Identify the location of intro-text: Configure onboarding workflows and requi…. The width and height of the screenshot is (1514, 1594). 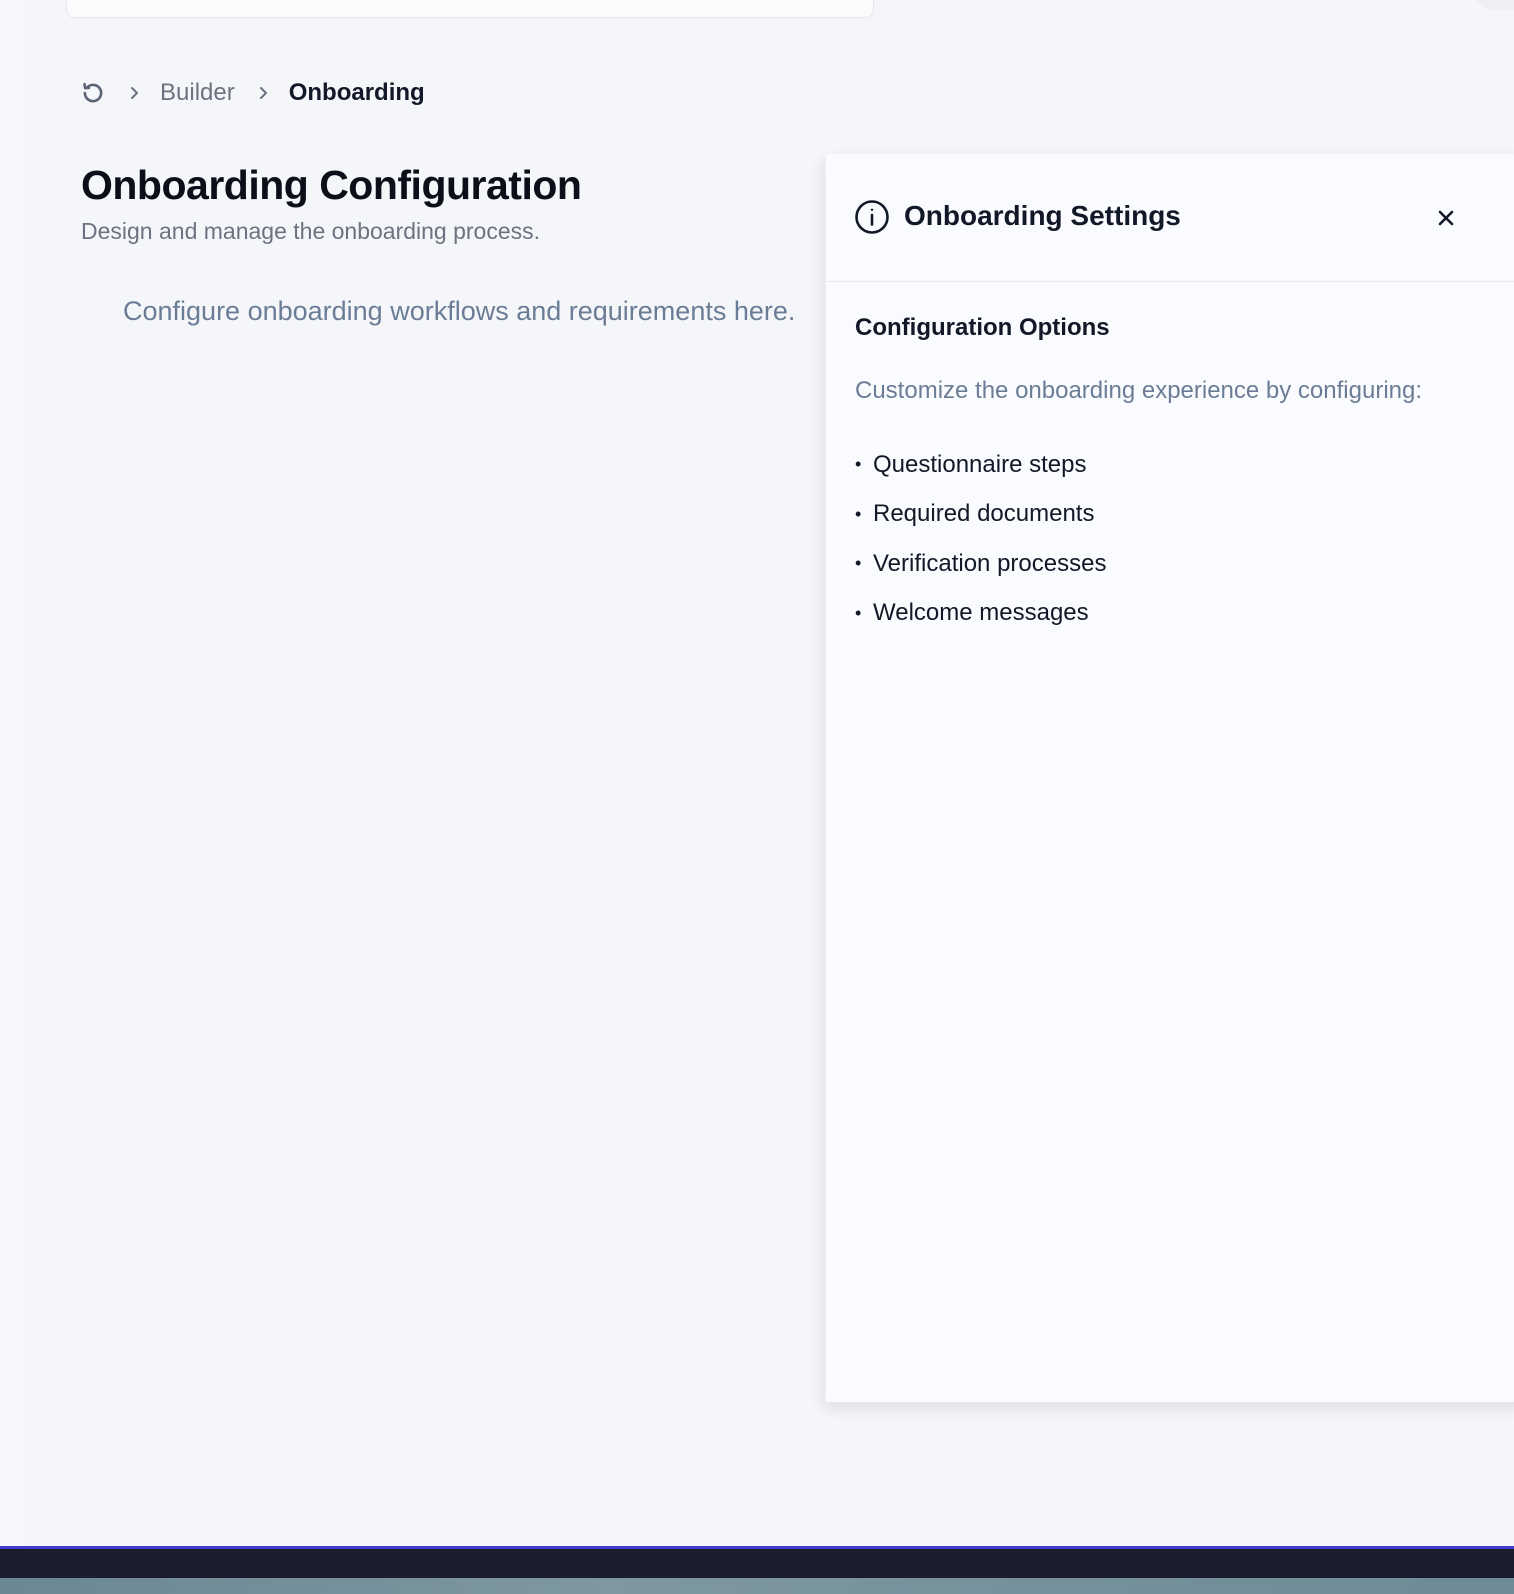
(459, 311).